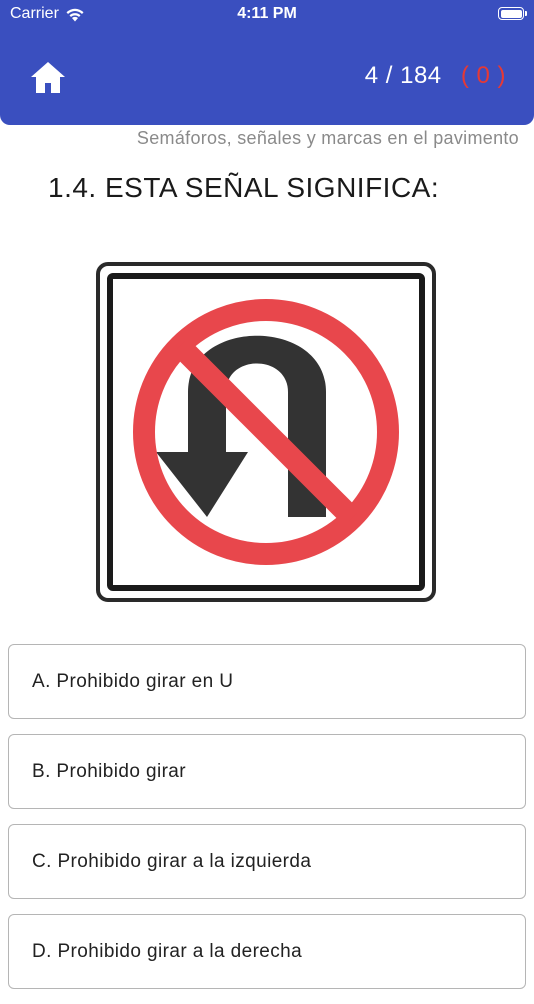 The image size is (534, 1004). What do you see at coordinates (267, 681) in the screenshot?
I see `answer-option-a: A. Prohibido girar en U` at bounding box center [267, 681].